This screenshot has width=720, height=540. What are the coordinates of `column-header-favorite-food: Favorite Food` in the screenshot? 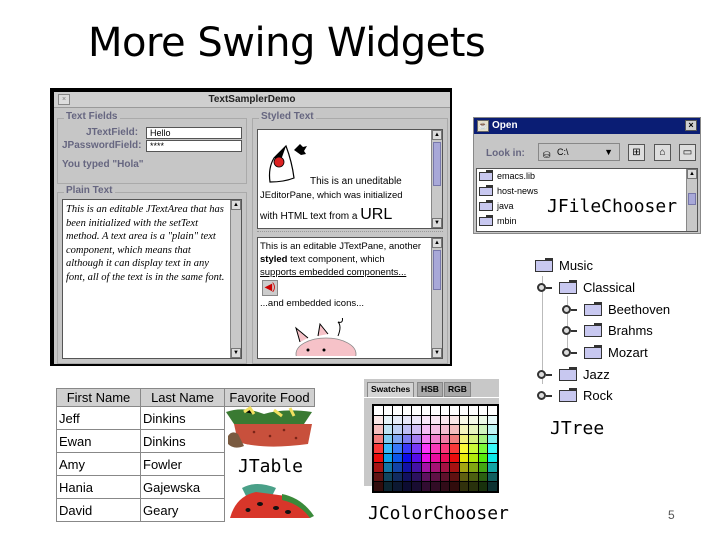 It's located at (269, 397).